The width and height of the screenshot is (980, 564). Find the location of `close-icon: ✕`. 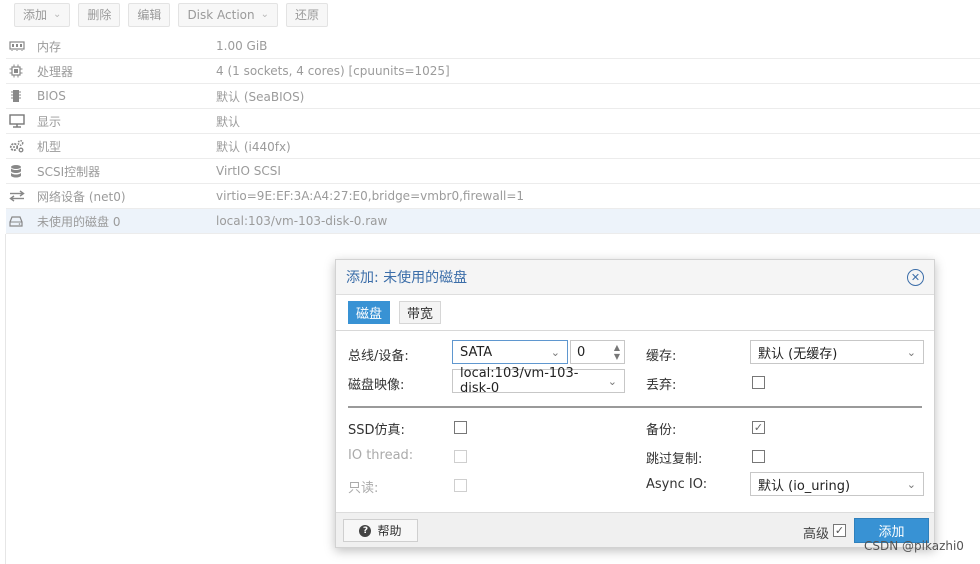

close-icon: ✕ is located at coordinates (915, 277).